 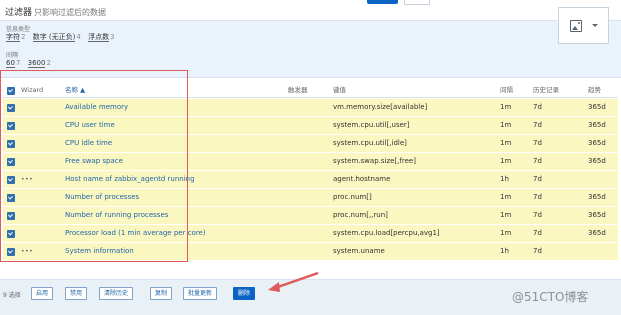 I want to click on item-name-link: Number of processes, so click(x=102, y=197).